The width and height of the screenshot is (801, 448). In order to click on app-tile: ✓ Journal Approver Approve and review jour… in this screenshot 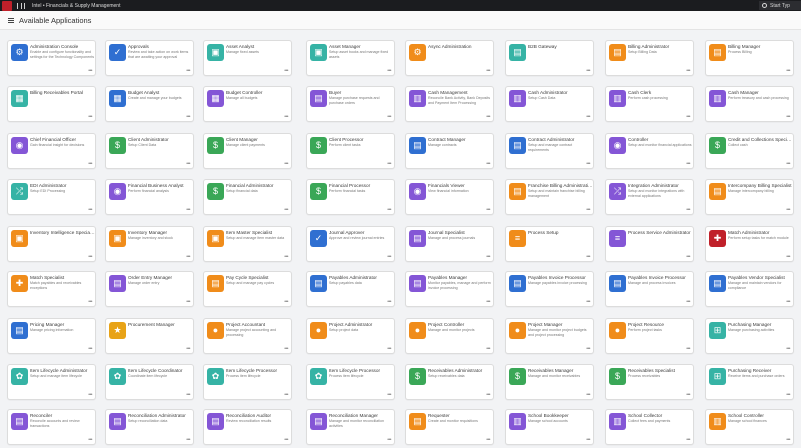, I will do `click(350, 244)`.